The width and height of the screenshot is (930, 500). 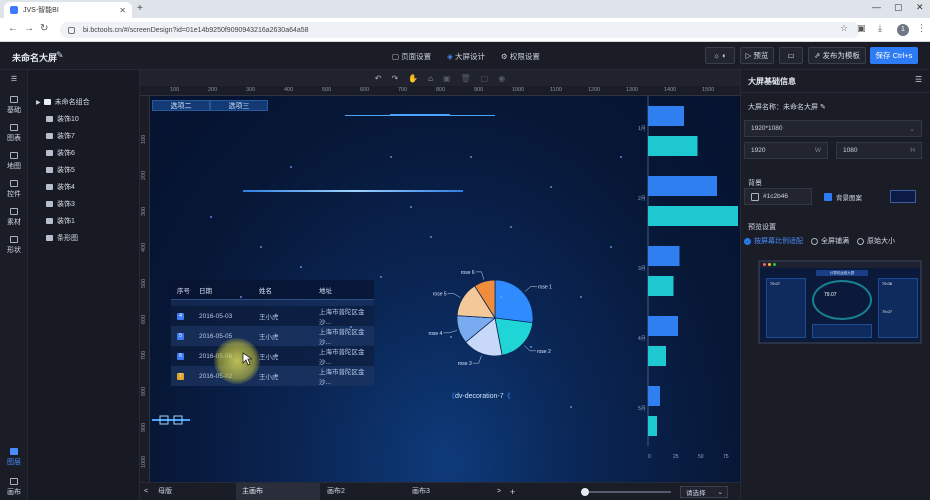 I want to click on download-icon: ⤓, so click(x=880, y=28).